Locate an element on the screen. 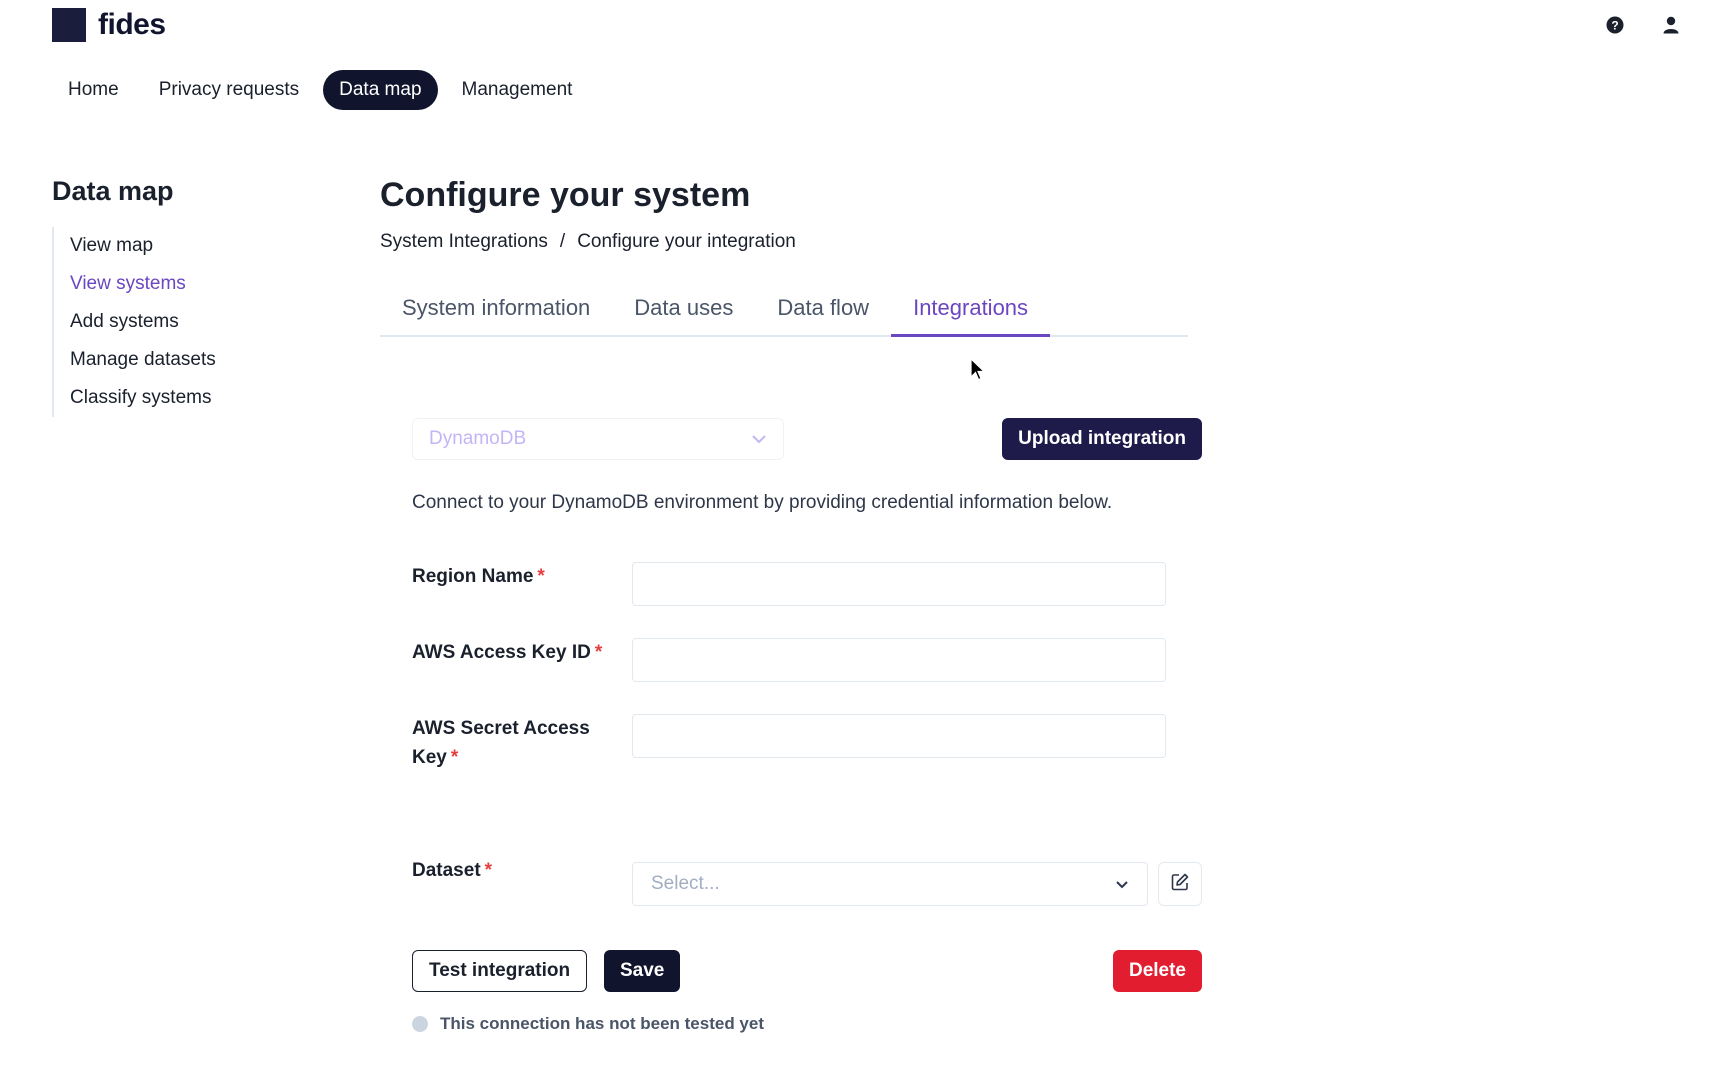 The image size is (1734, 1080). nav-management: Management is located at coordinates (517, 90).